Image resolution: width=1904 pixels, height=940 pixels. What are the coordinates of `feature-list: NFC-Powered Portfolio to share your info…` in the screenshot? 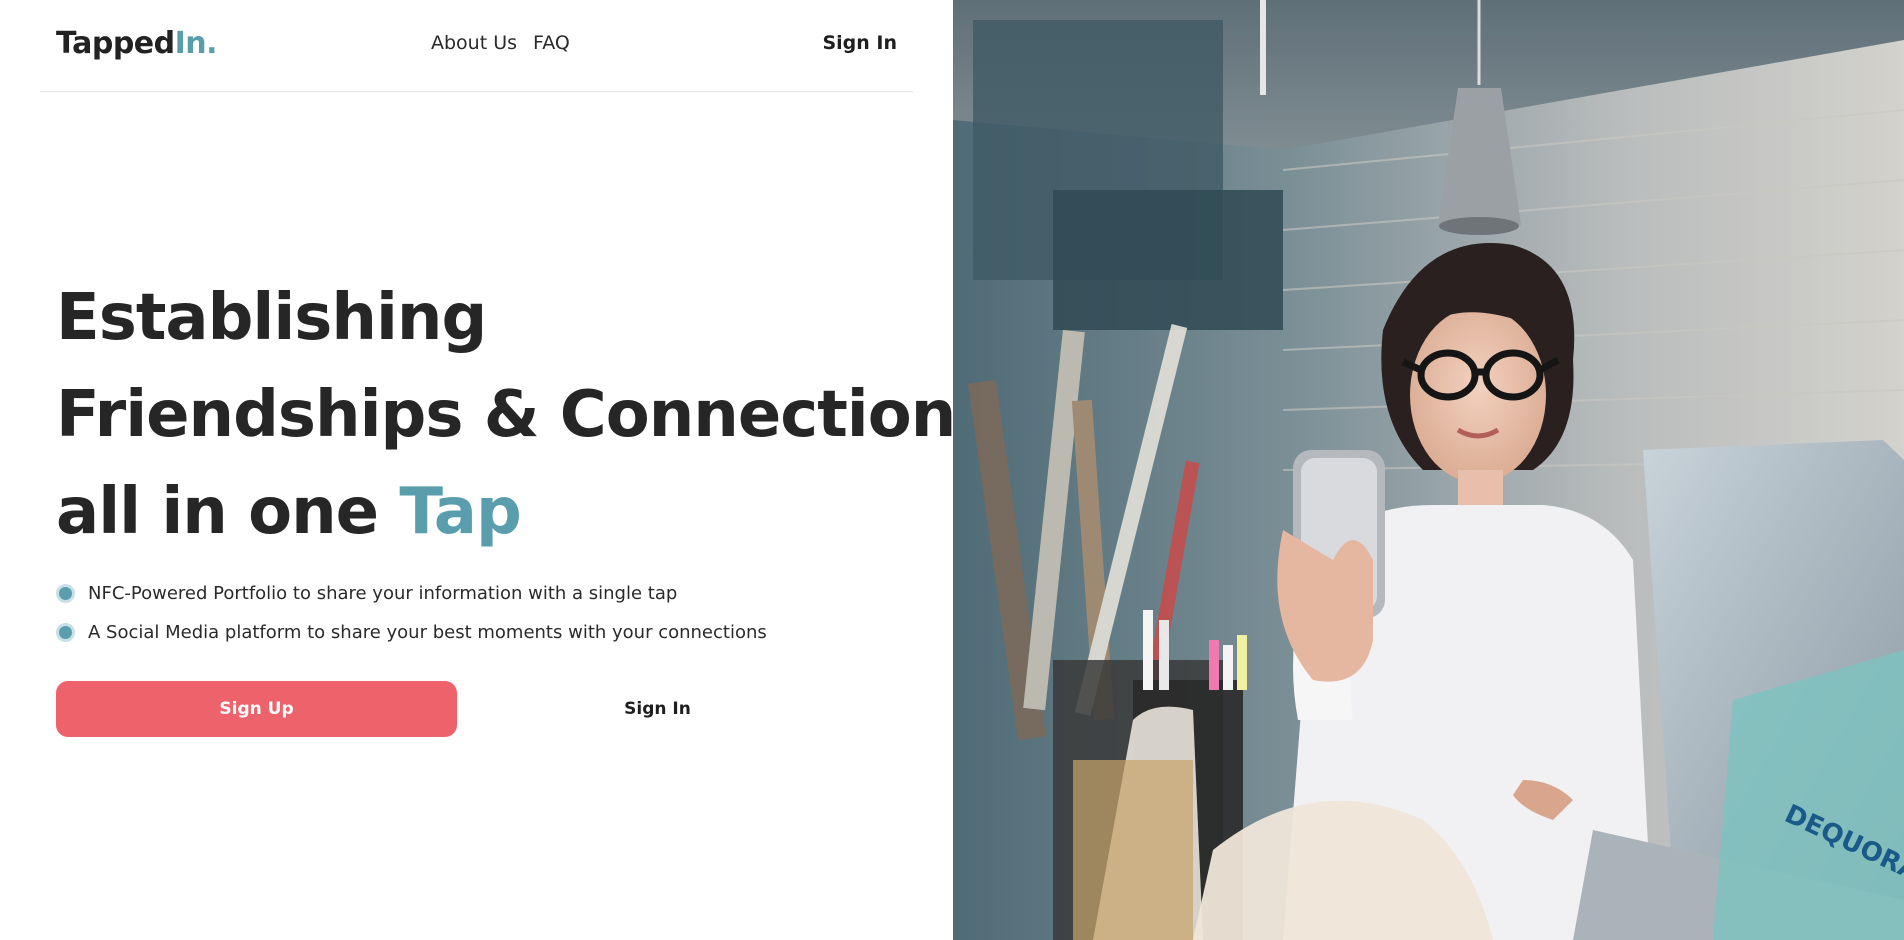 It's located at (411, 613).